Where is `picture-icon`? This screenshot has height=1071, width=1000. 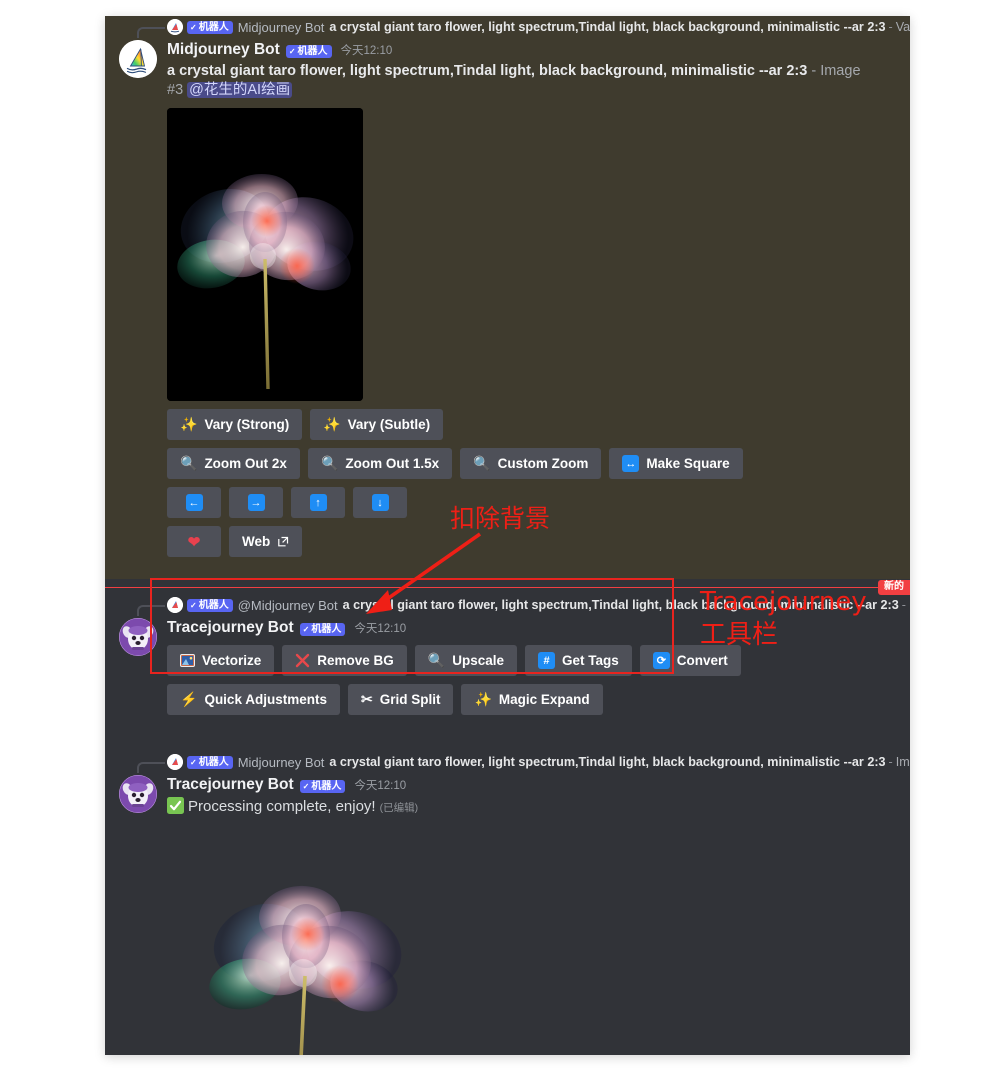
picture-icon is located at coordinates (187, 660).